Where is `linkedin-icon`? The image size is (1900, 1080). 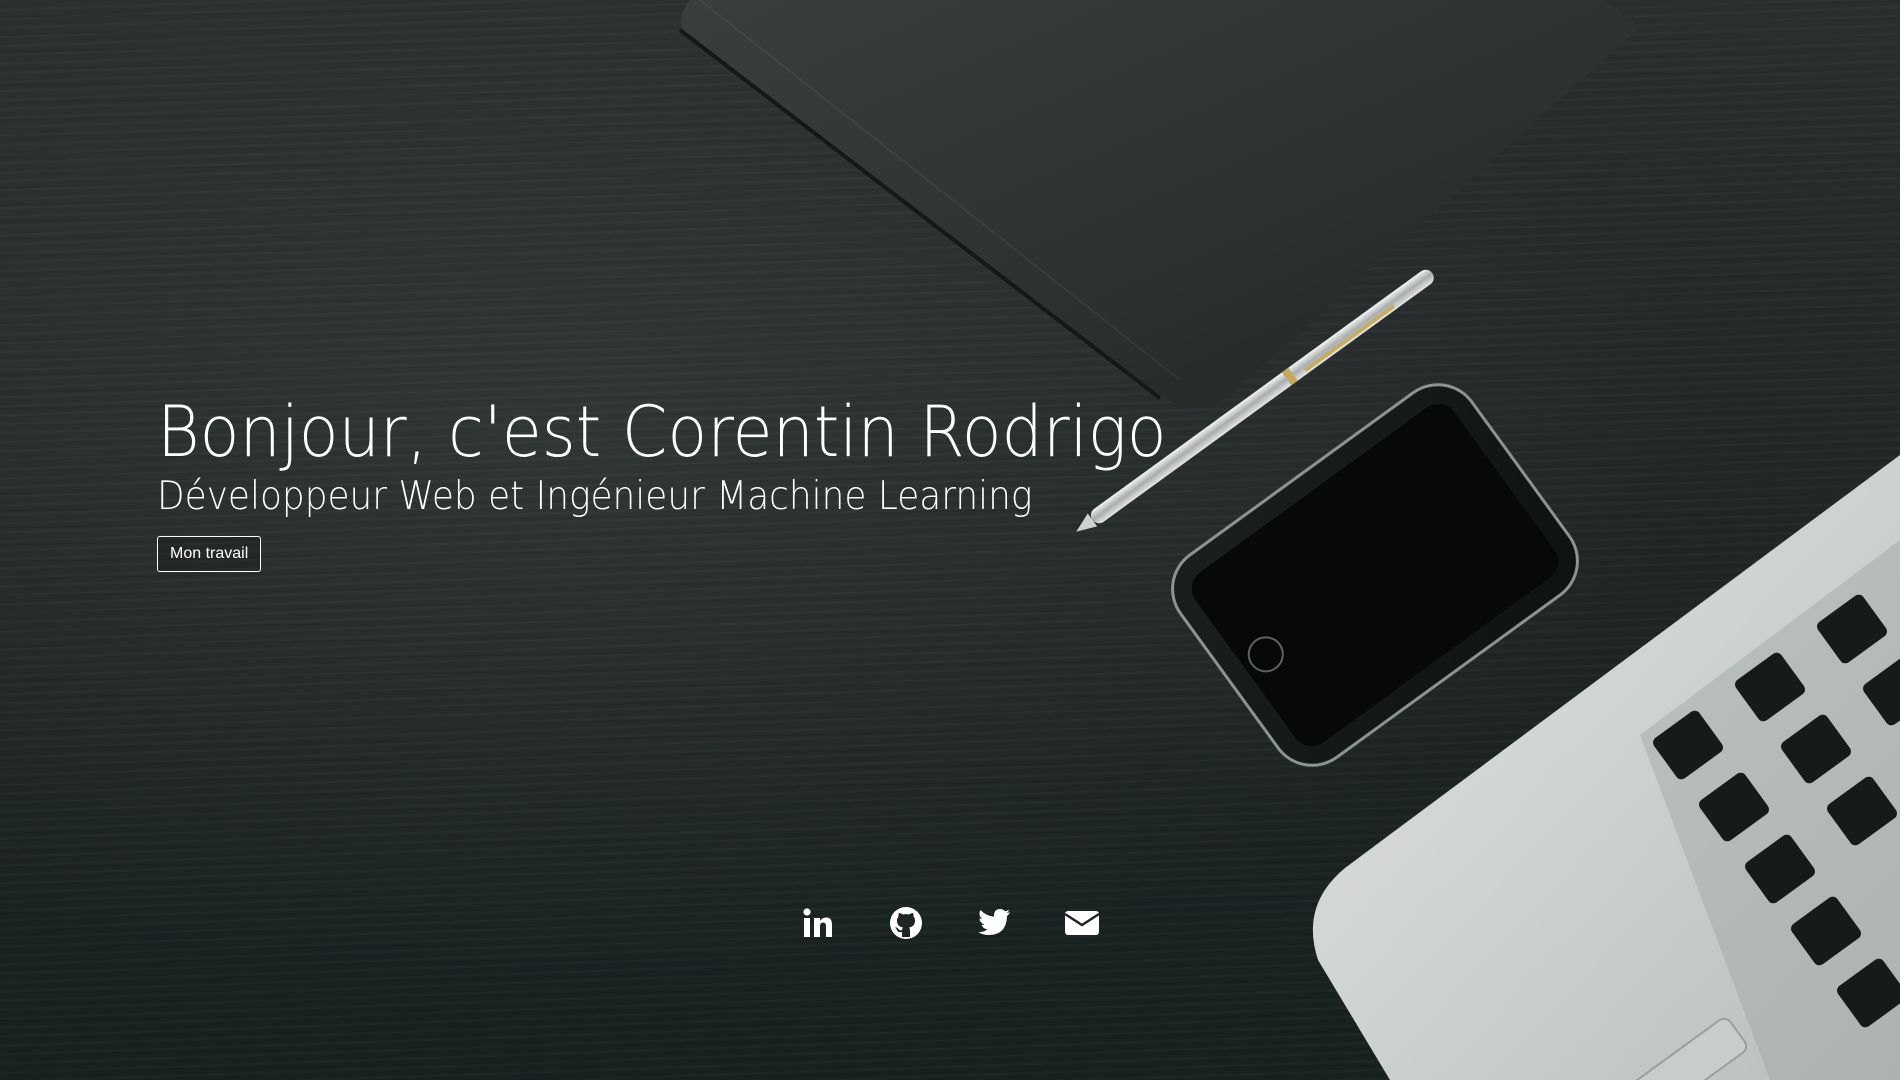
linkedin-icon is located at coordinates (817, 922).